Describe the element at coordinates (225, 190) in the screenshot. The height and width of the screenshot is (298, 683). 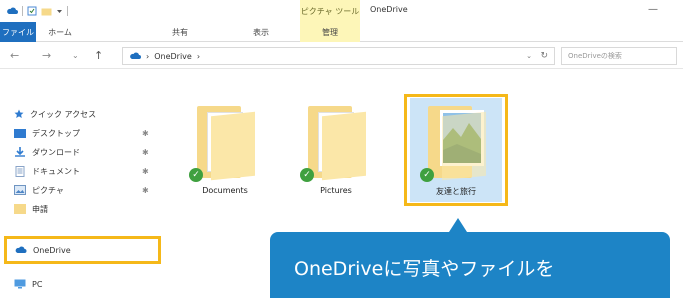
I see `folder-name: Documents` at that location.